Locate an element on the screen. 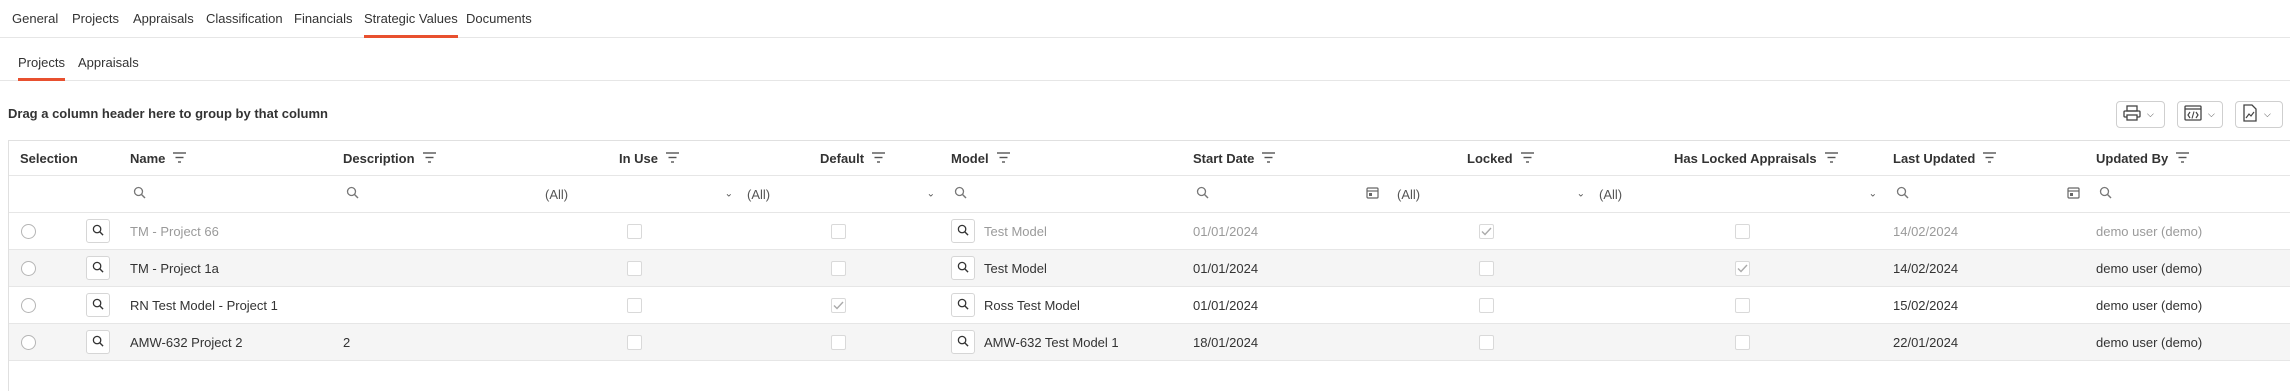  header-label: Selection is located at coordinates (49, 158).